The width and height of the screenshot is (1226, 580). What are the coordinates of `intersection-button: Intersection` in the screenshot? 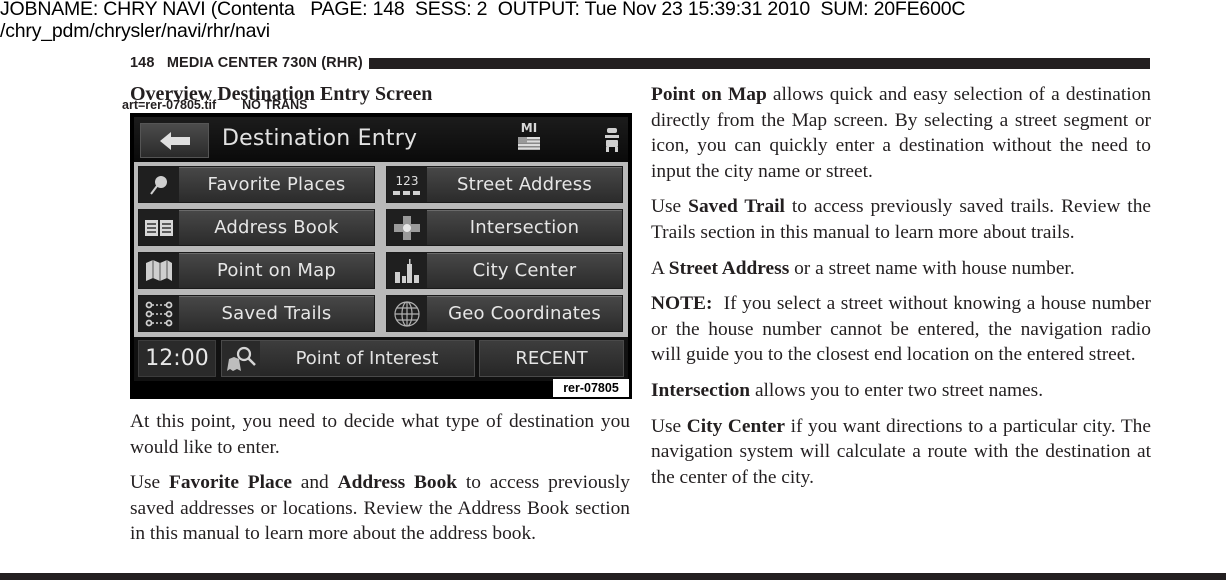 It's located at (504, 227).